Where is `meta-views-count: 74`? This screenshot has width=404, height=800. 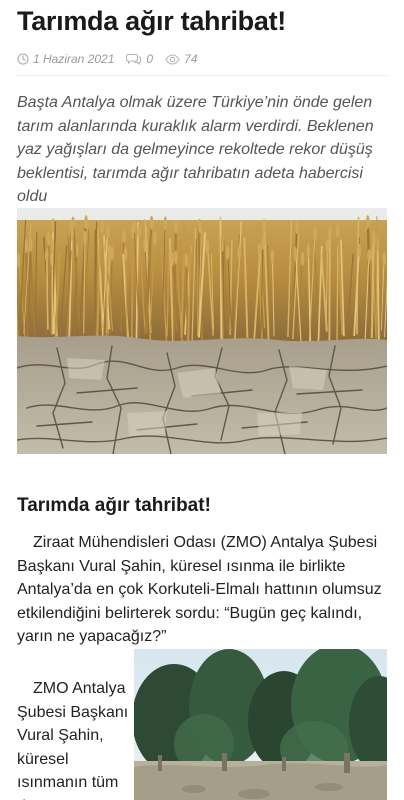
meta-views-count: 74 is located at coordinates (191, 59).